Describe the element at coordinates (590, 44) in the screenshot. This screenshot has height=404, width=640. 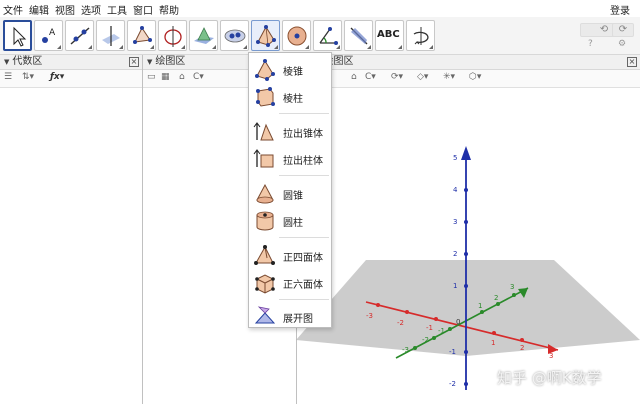
I see `help-icon: ?` at that location.